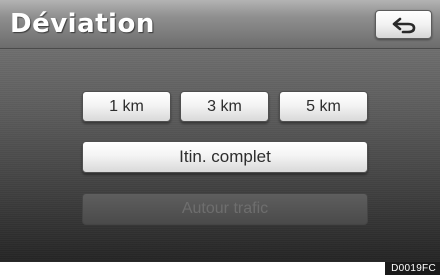 The image size is (440, 275). Describe the element at coordinates (225, 157) in the screenshot. I see `full-route-button: Itin. complet` at that location.